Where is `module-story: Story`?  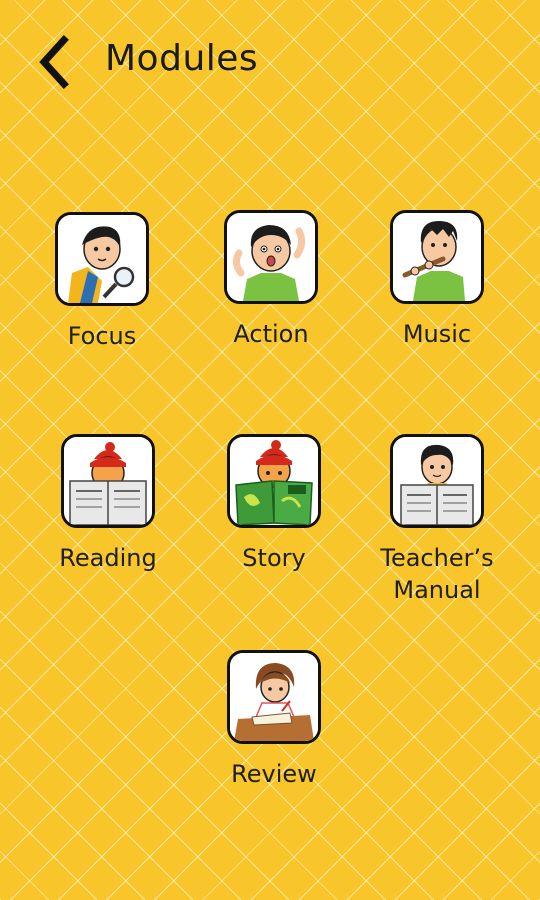 module-story: Story is located at coordinates (274, 504).